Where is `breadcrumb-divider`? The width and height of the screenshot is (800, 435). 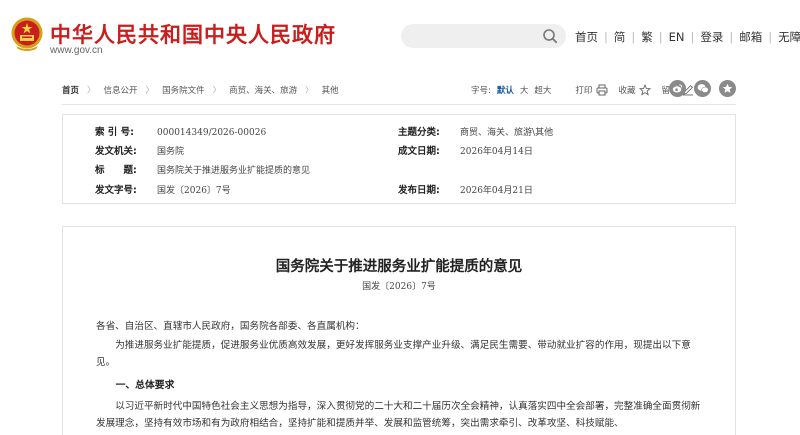 breadcrumb-divider is located at coordinates (399, 104).